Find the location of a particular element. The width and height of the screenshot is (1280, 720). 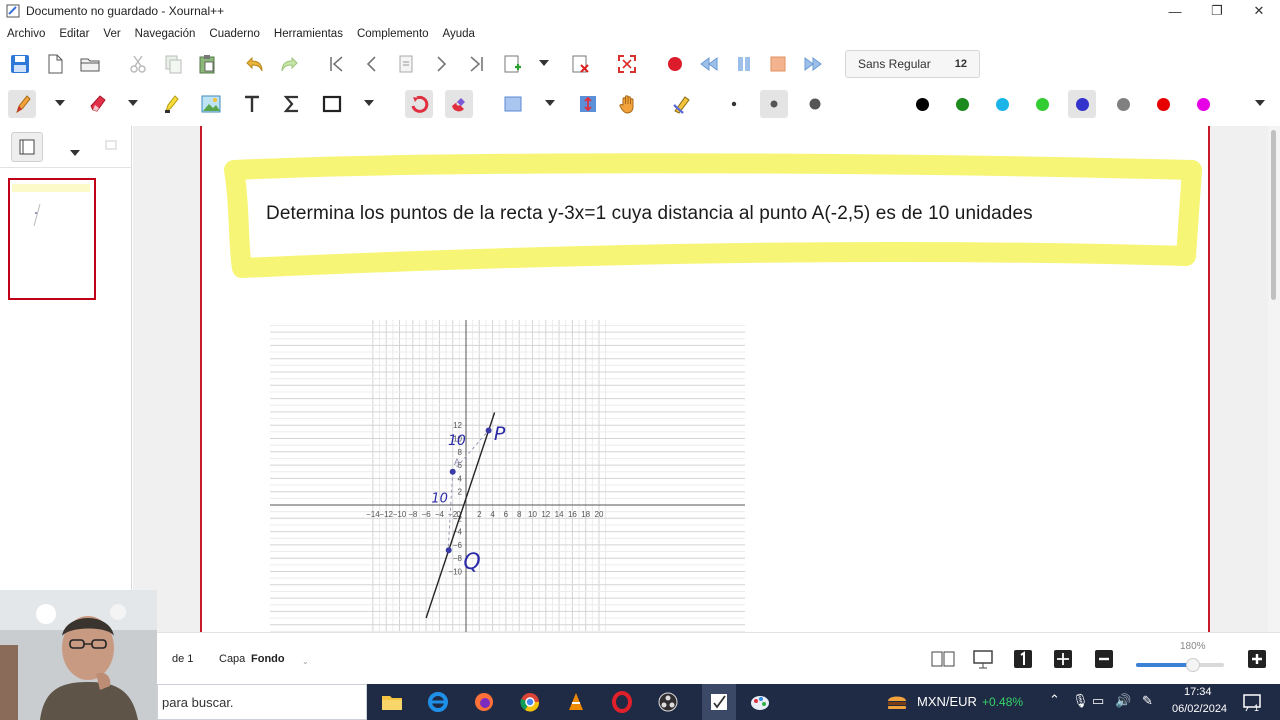

maximize-button: ❐ is located at coordinates (1217, 11).